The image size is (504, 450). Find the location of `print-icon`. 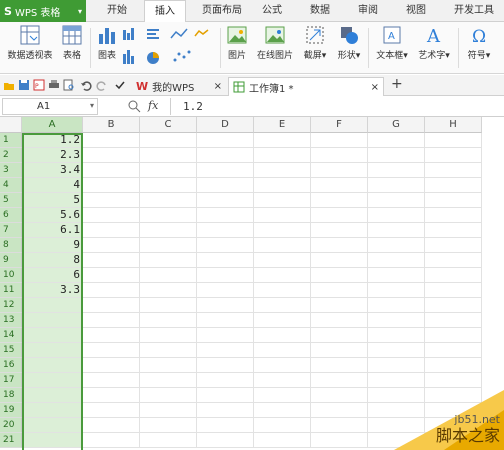

print-icon is located at coordinates (54, 85).